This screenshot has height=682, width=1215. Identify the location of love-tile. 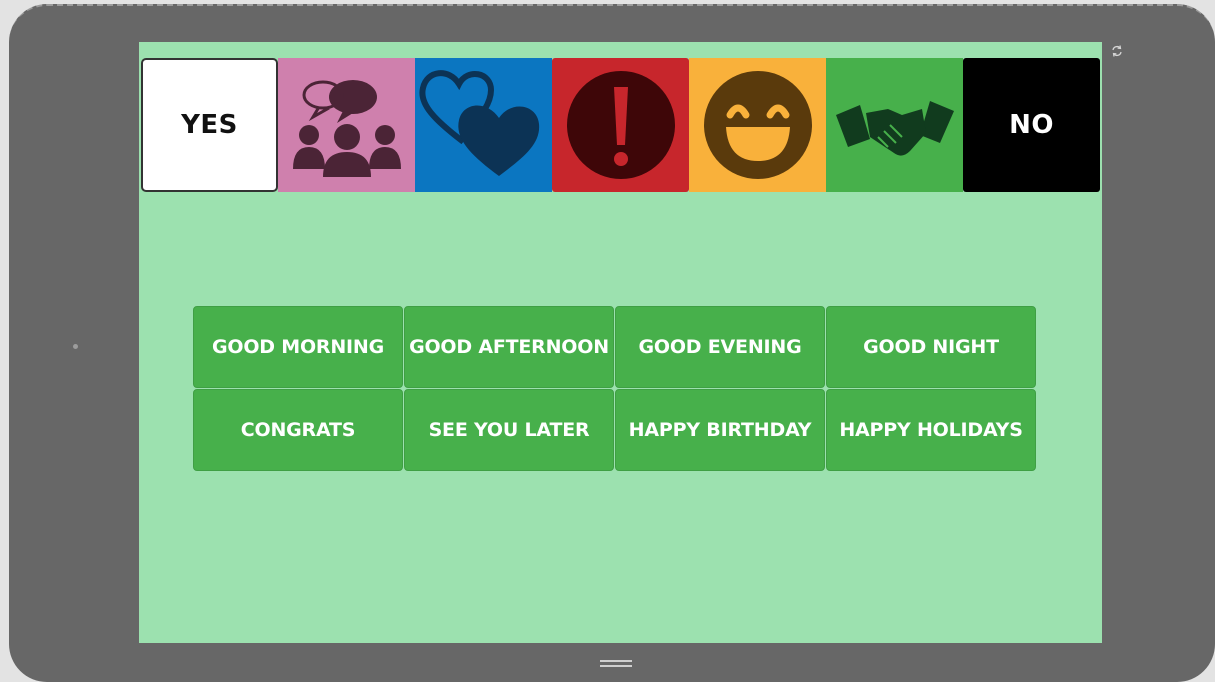
(483, 125).